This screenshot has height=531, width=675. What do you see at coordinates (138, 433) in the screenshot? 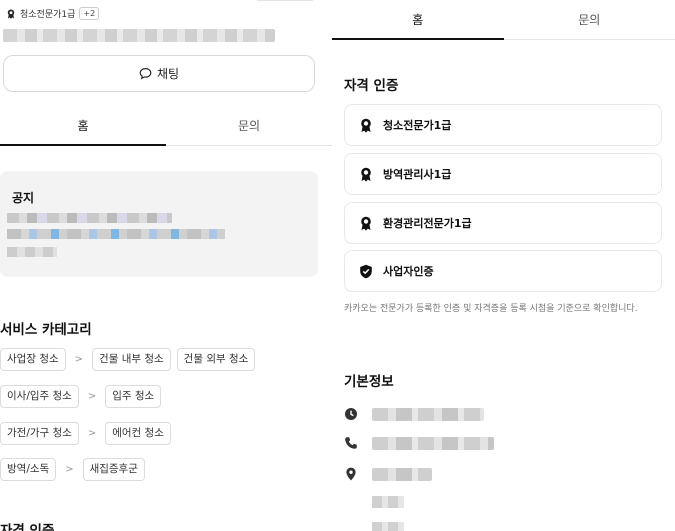
I see `category-chip: 에어컨 청소` at bounding box center [138, 433].